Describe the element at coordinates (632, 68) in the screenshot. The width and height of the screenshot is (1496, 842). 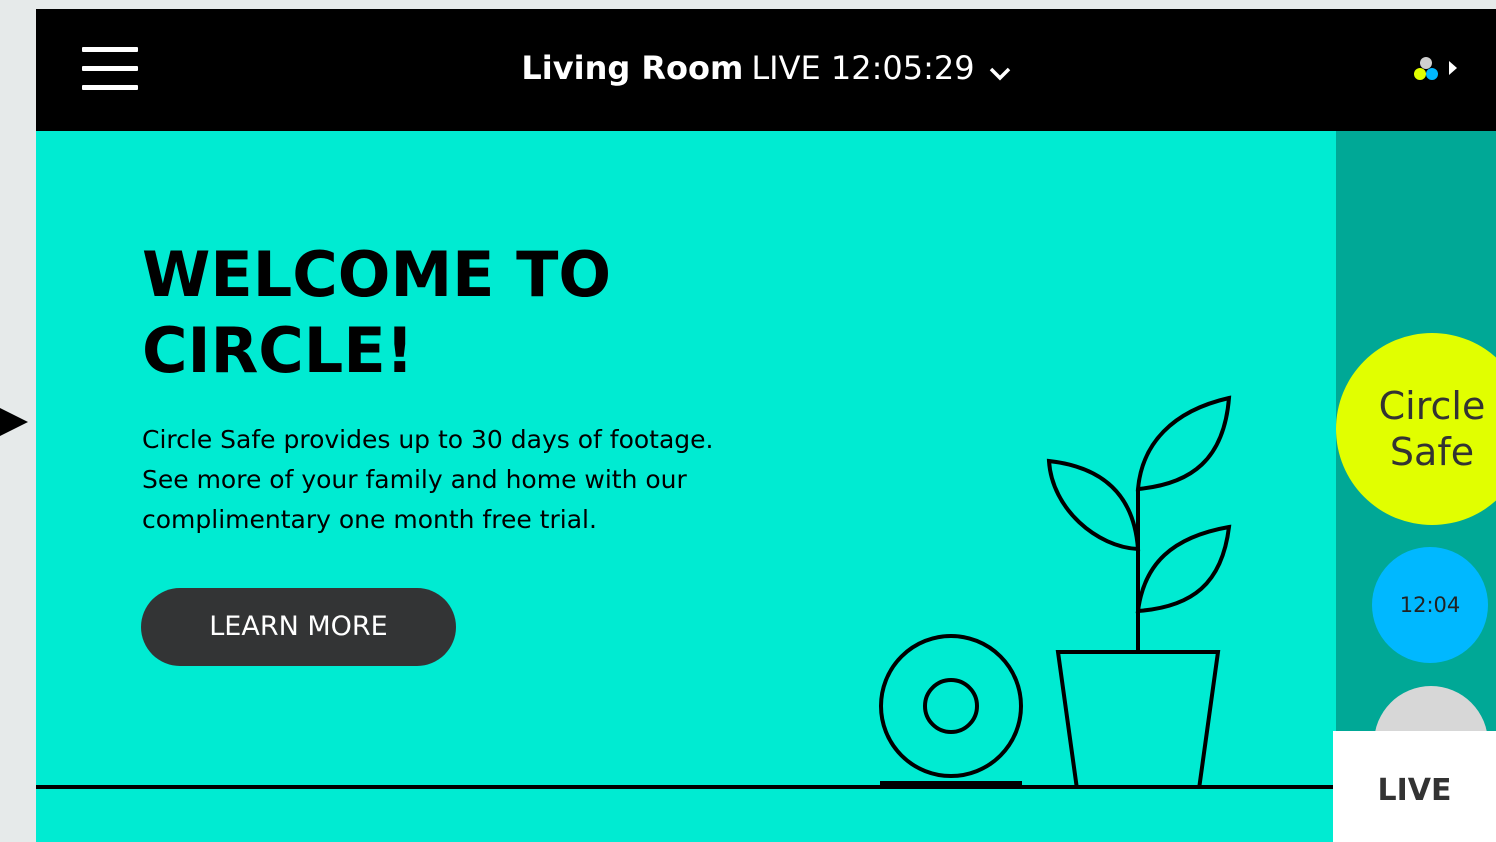
I see `camera-room-name: Living Room` at that location.